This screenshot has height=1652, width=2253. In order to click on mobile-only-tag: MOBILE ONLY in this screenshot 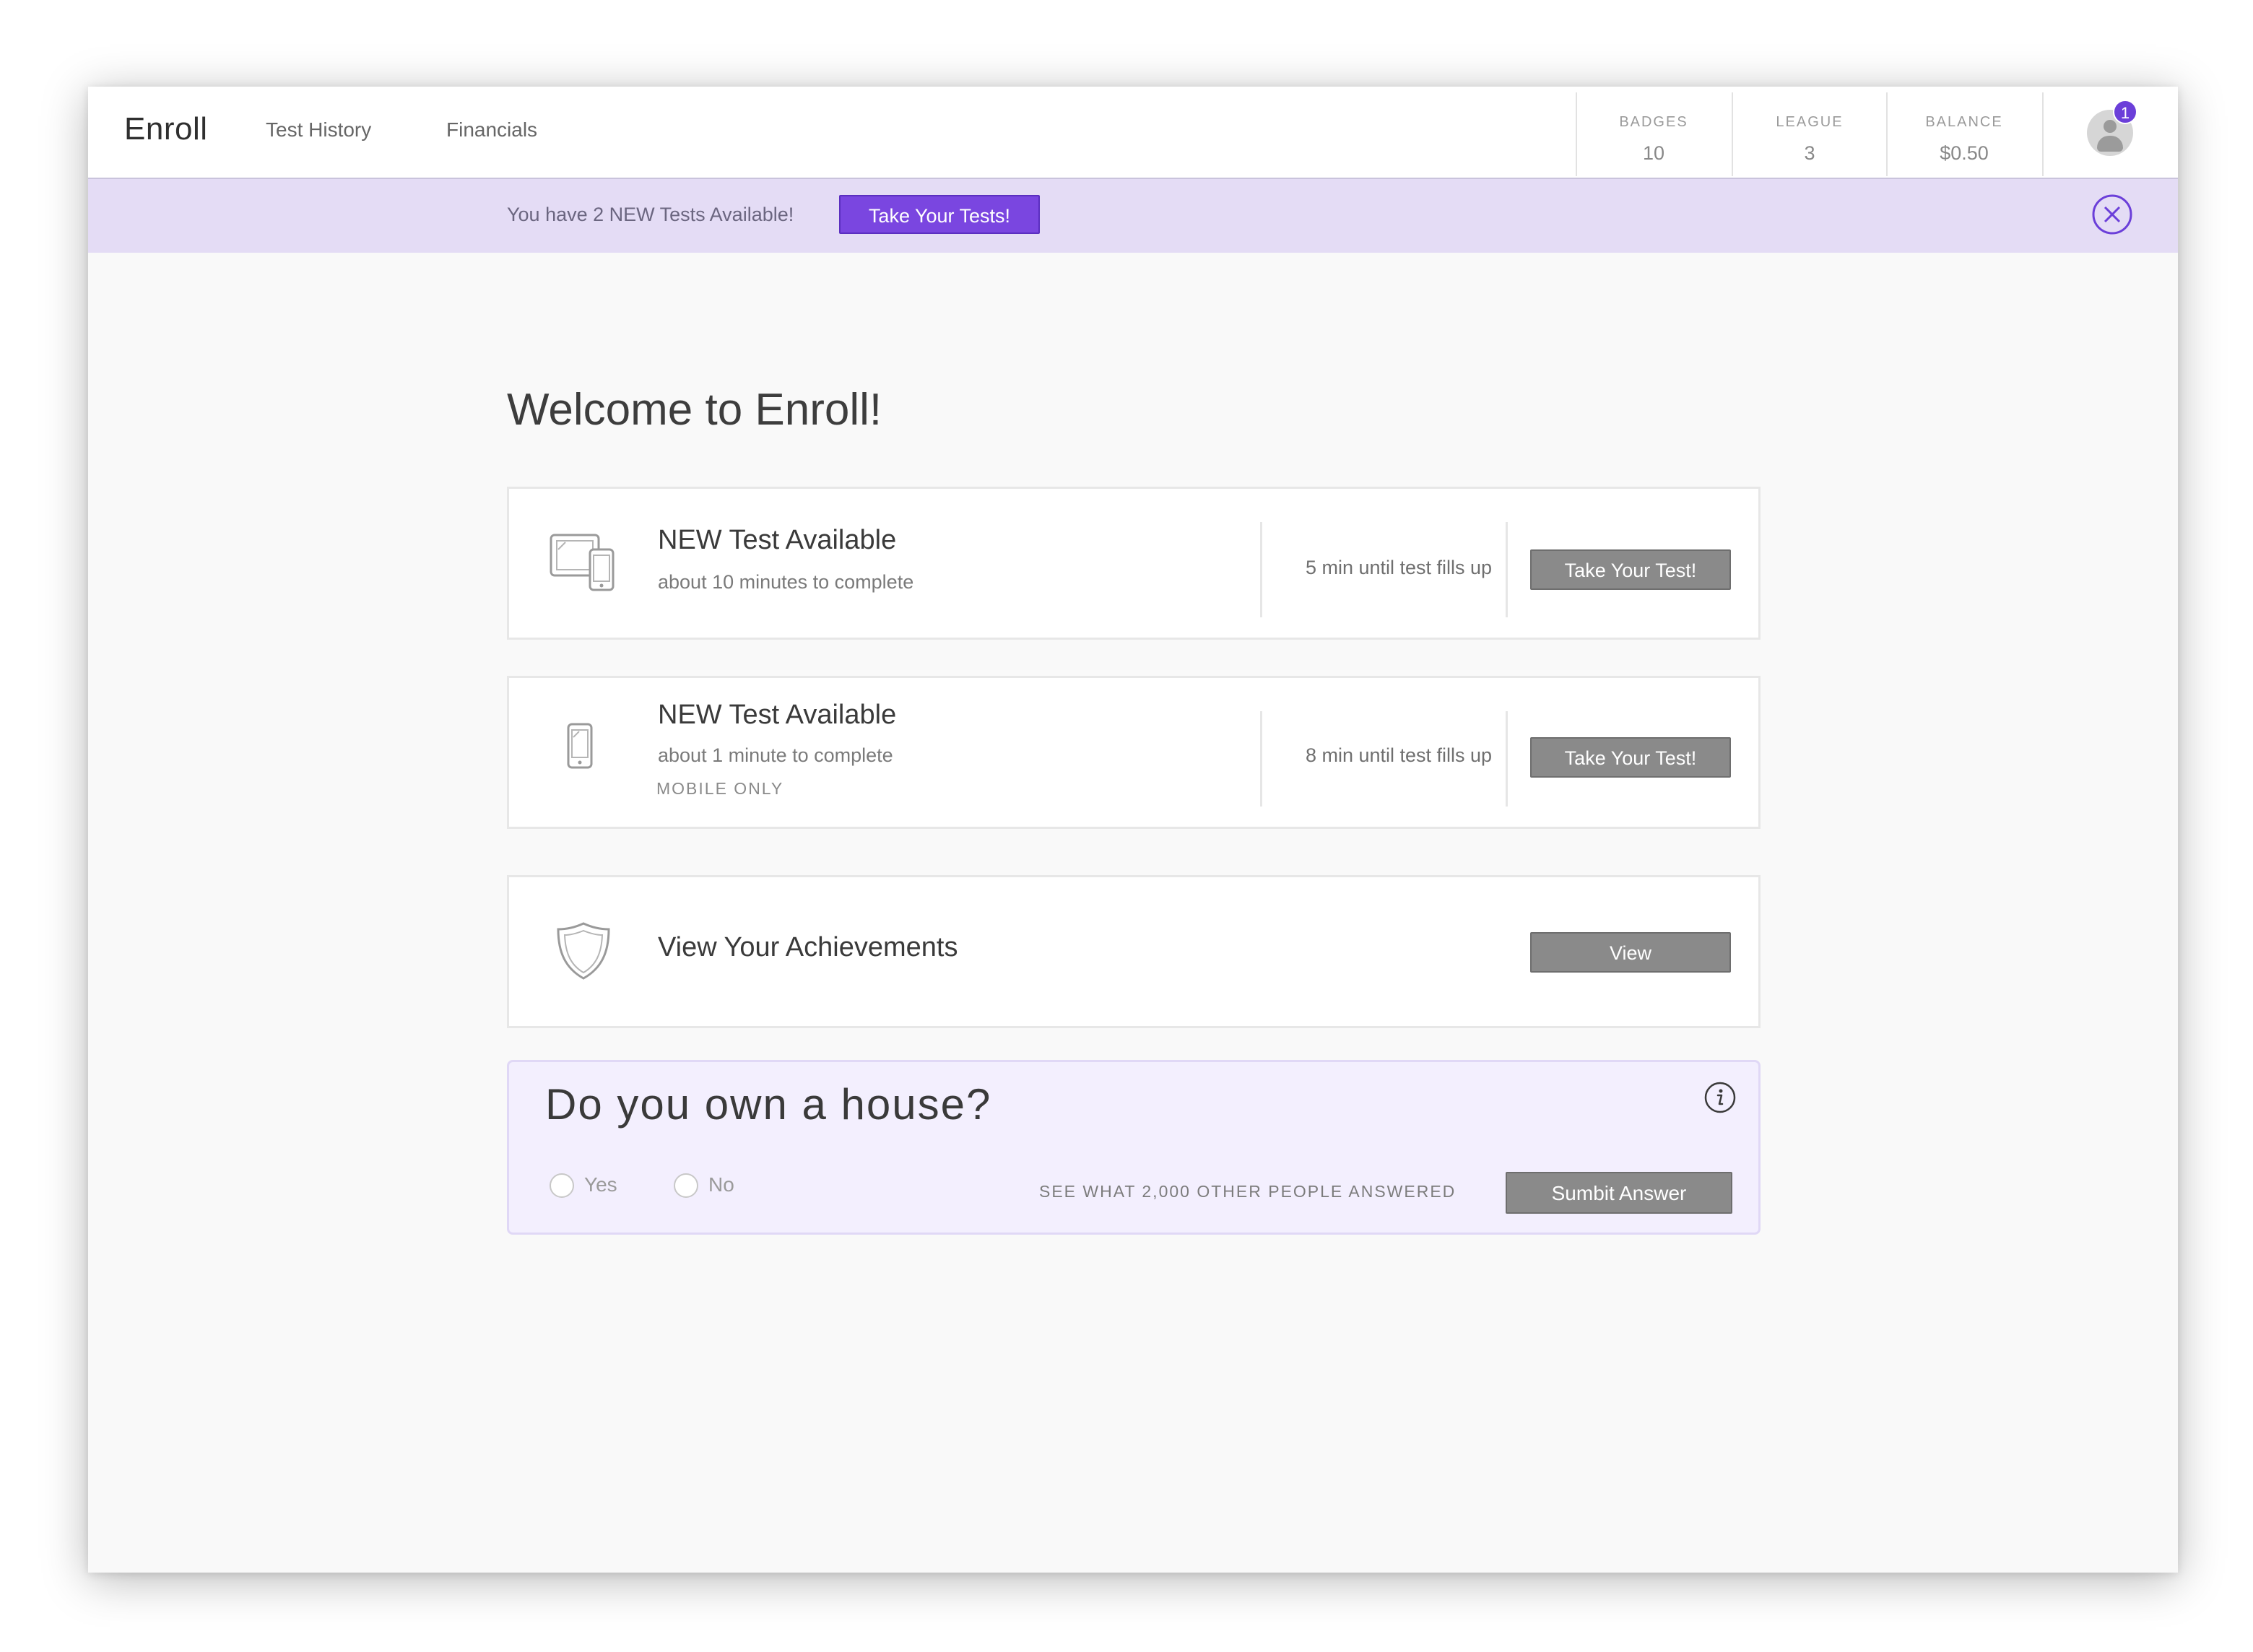, I will do `click(720, 788)`.